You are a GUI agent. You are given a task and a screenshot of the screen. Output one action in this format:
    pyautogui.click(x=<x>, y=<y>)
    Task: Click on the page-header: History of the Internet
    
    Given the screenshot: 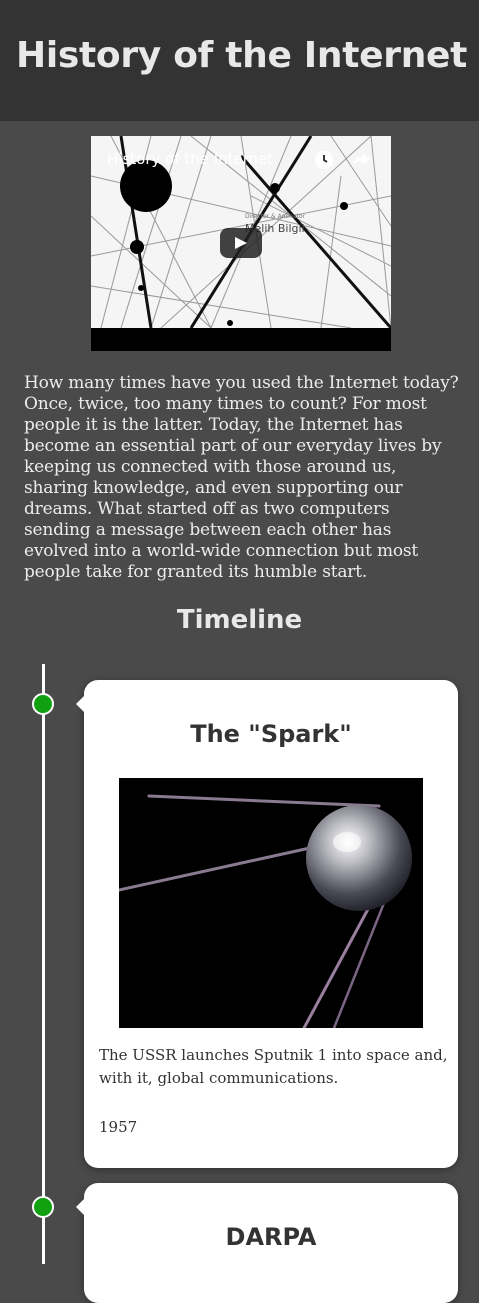 What is the action you would take?
    pyautogui.click(x=239, y=60)
    